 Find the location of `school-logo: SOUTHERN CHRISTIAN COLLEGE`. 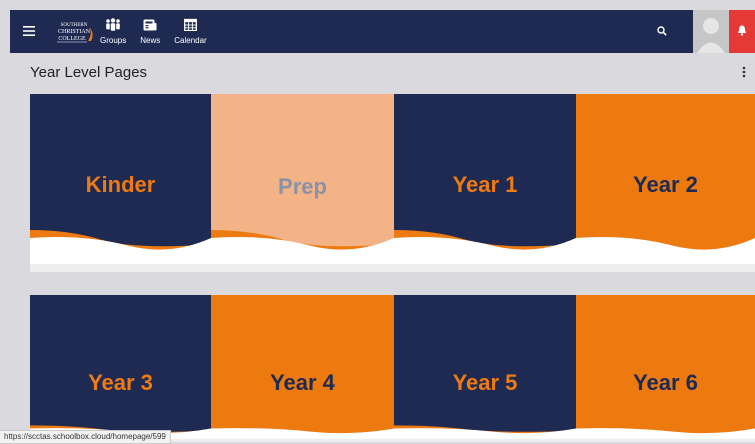

school-logo: SOUTHERN CHRISTIAN COLLEGE is located at coordinates (74, 31).